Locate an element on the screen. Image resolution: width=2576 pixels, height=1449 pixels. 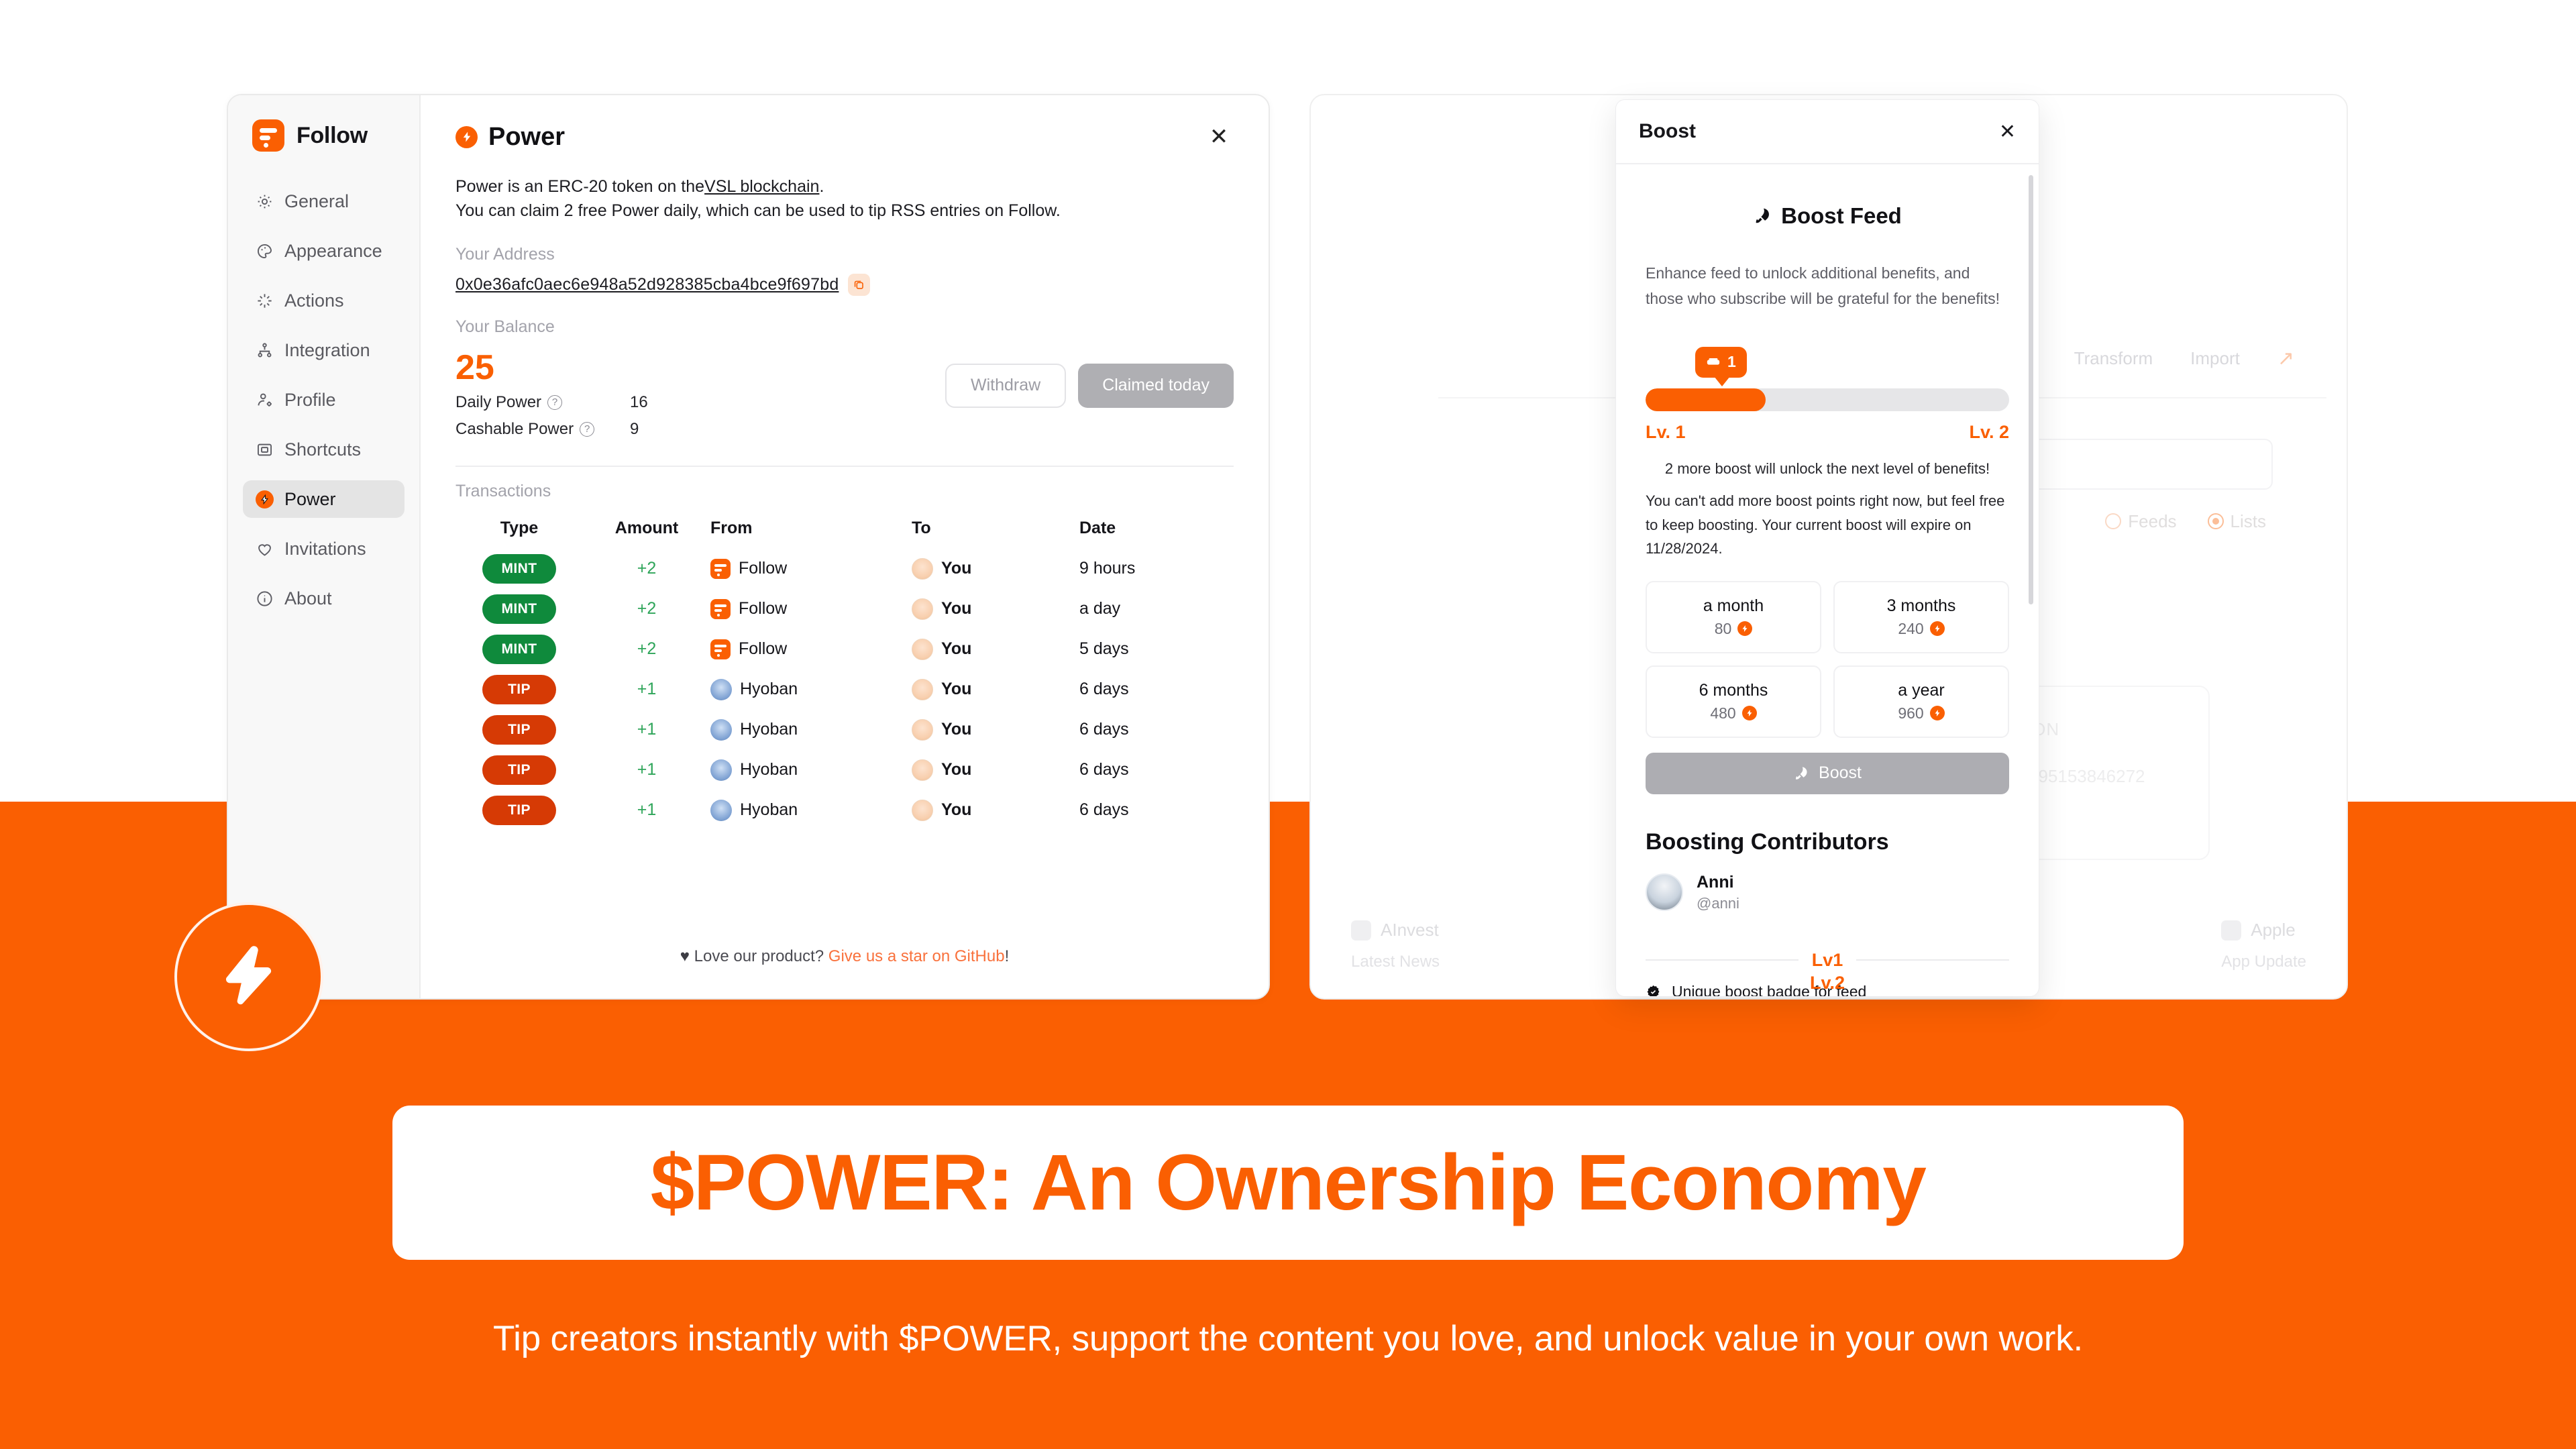
balance-value: 25 is located at coordinates (474, 367).